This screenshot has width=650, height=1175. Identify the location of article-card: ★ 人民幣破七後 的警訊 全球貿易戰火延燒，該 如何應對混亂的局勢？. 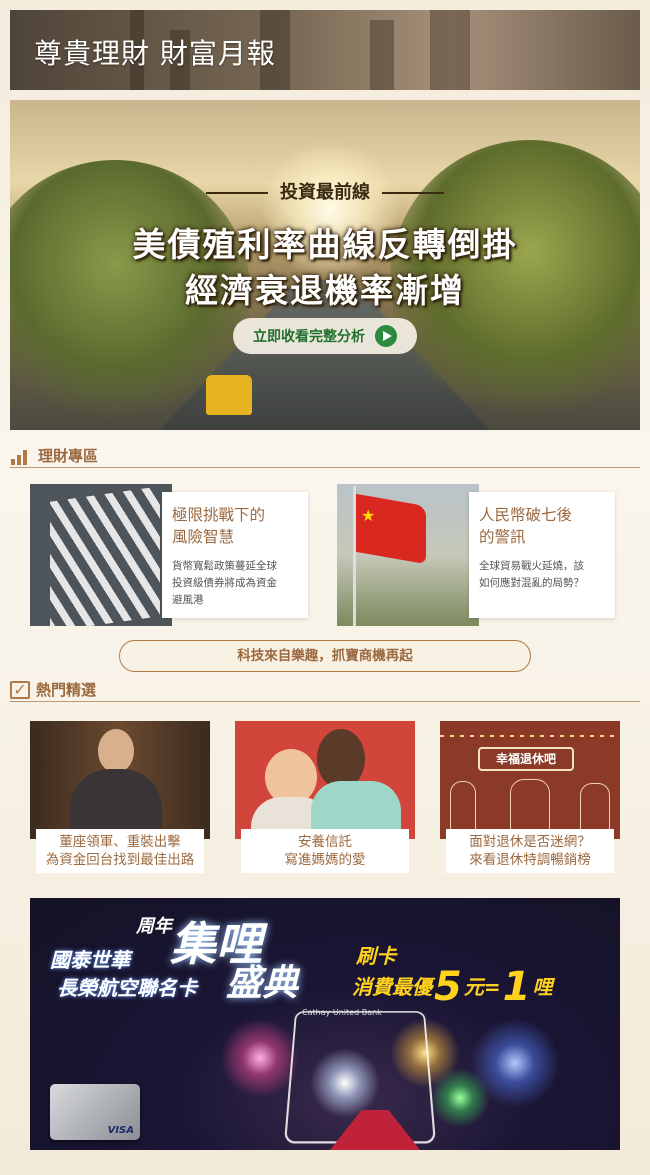
(477, 555).